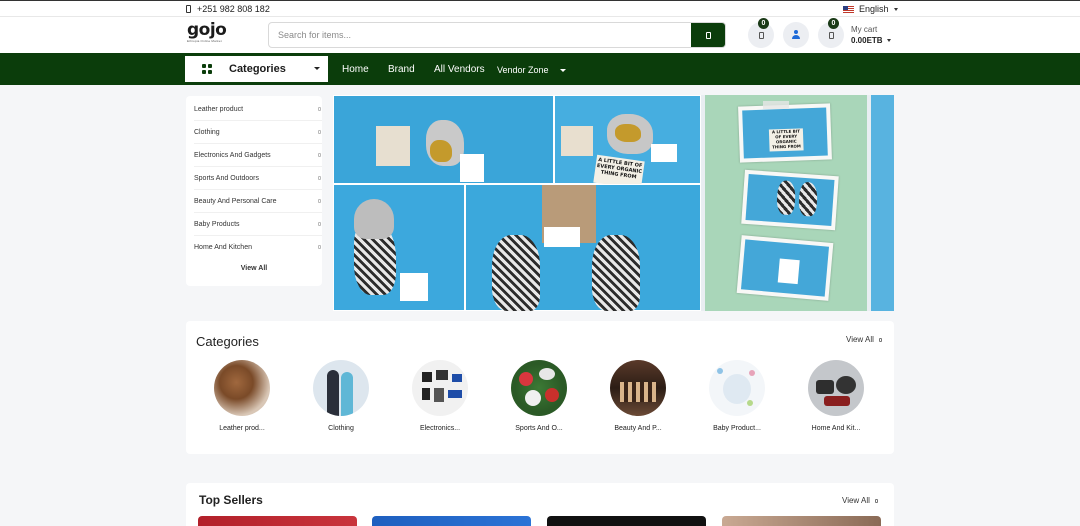 This screenshot has height=526, width=1080. What do you see at coordinates (258, 247) in the screenshot?
I see `sidebar-item-home-kitchen: Home And Kitchen` at bounding box center [258, 247].